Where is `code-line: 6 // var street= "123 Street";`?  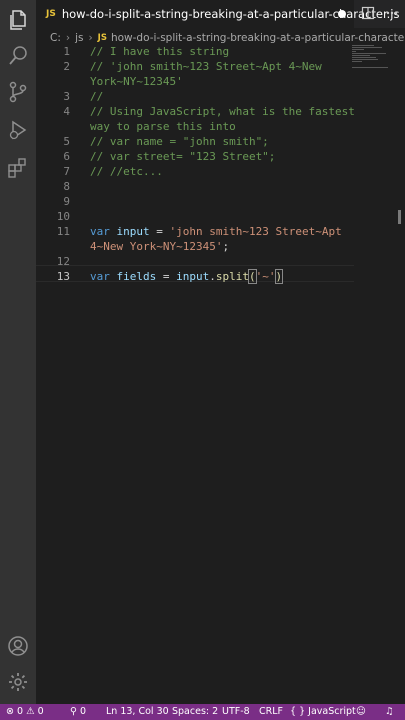 code-line: 6 // var street= "123 Street"; is located at coordinates (196, 156).